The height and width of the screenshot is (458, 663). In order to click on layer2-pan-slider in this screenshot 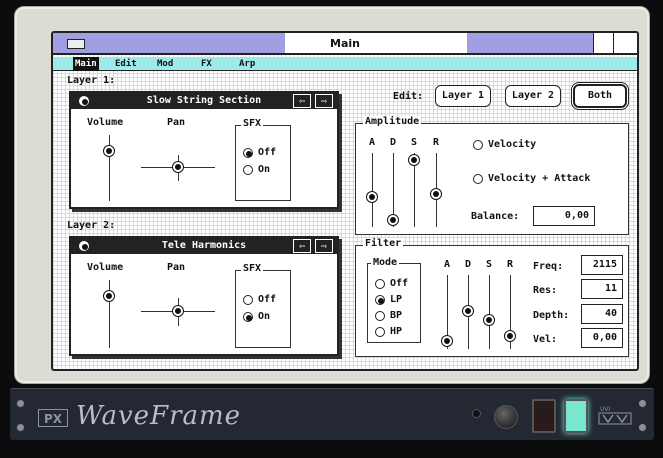, I will do `click(178, 311)`.